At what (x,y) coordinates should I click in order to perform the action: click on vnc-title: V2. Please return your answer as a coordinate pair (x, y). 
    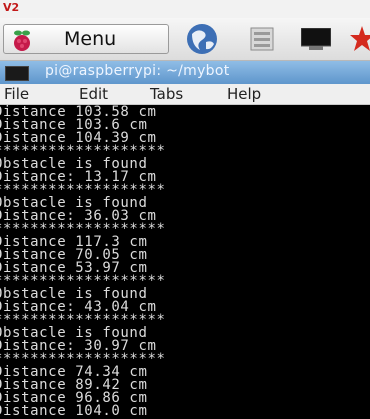
    Looking at the image, I should click on (11, 7).